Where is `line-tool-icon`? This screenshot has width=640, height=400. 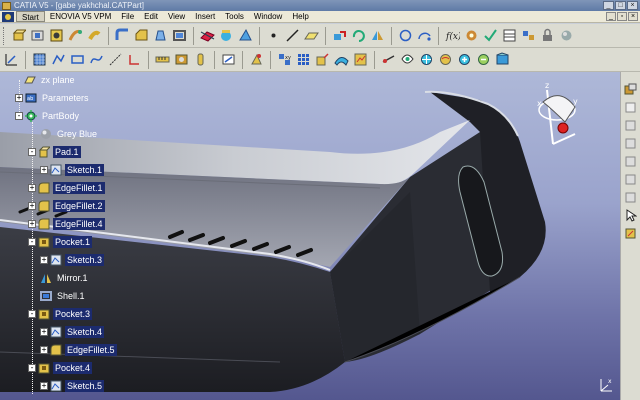
line-tool-icon is located at coordinates (292, 35).